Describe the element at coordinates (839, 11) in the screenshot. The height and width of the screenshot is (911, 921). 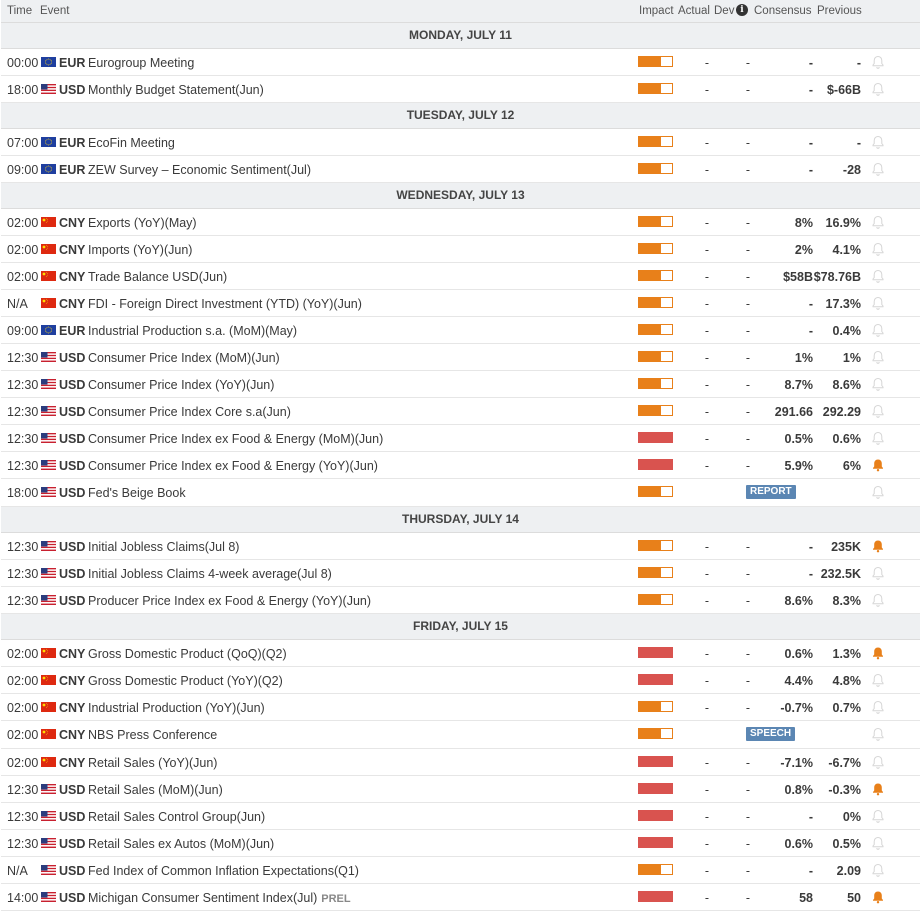
I see `col-previous: Previous` at that location.